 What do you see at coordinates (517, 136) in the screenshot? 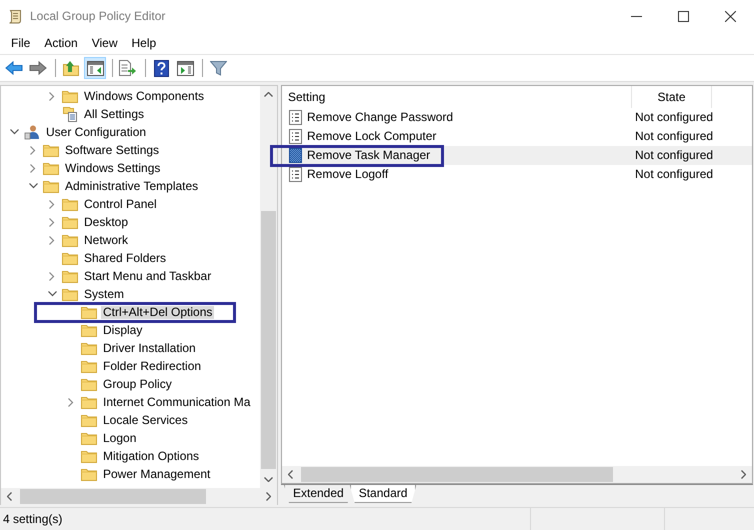
I see `table-row: Remove Lock Computer Not configured` at bounding box center [517, 136].